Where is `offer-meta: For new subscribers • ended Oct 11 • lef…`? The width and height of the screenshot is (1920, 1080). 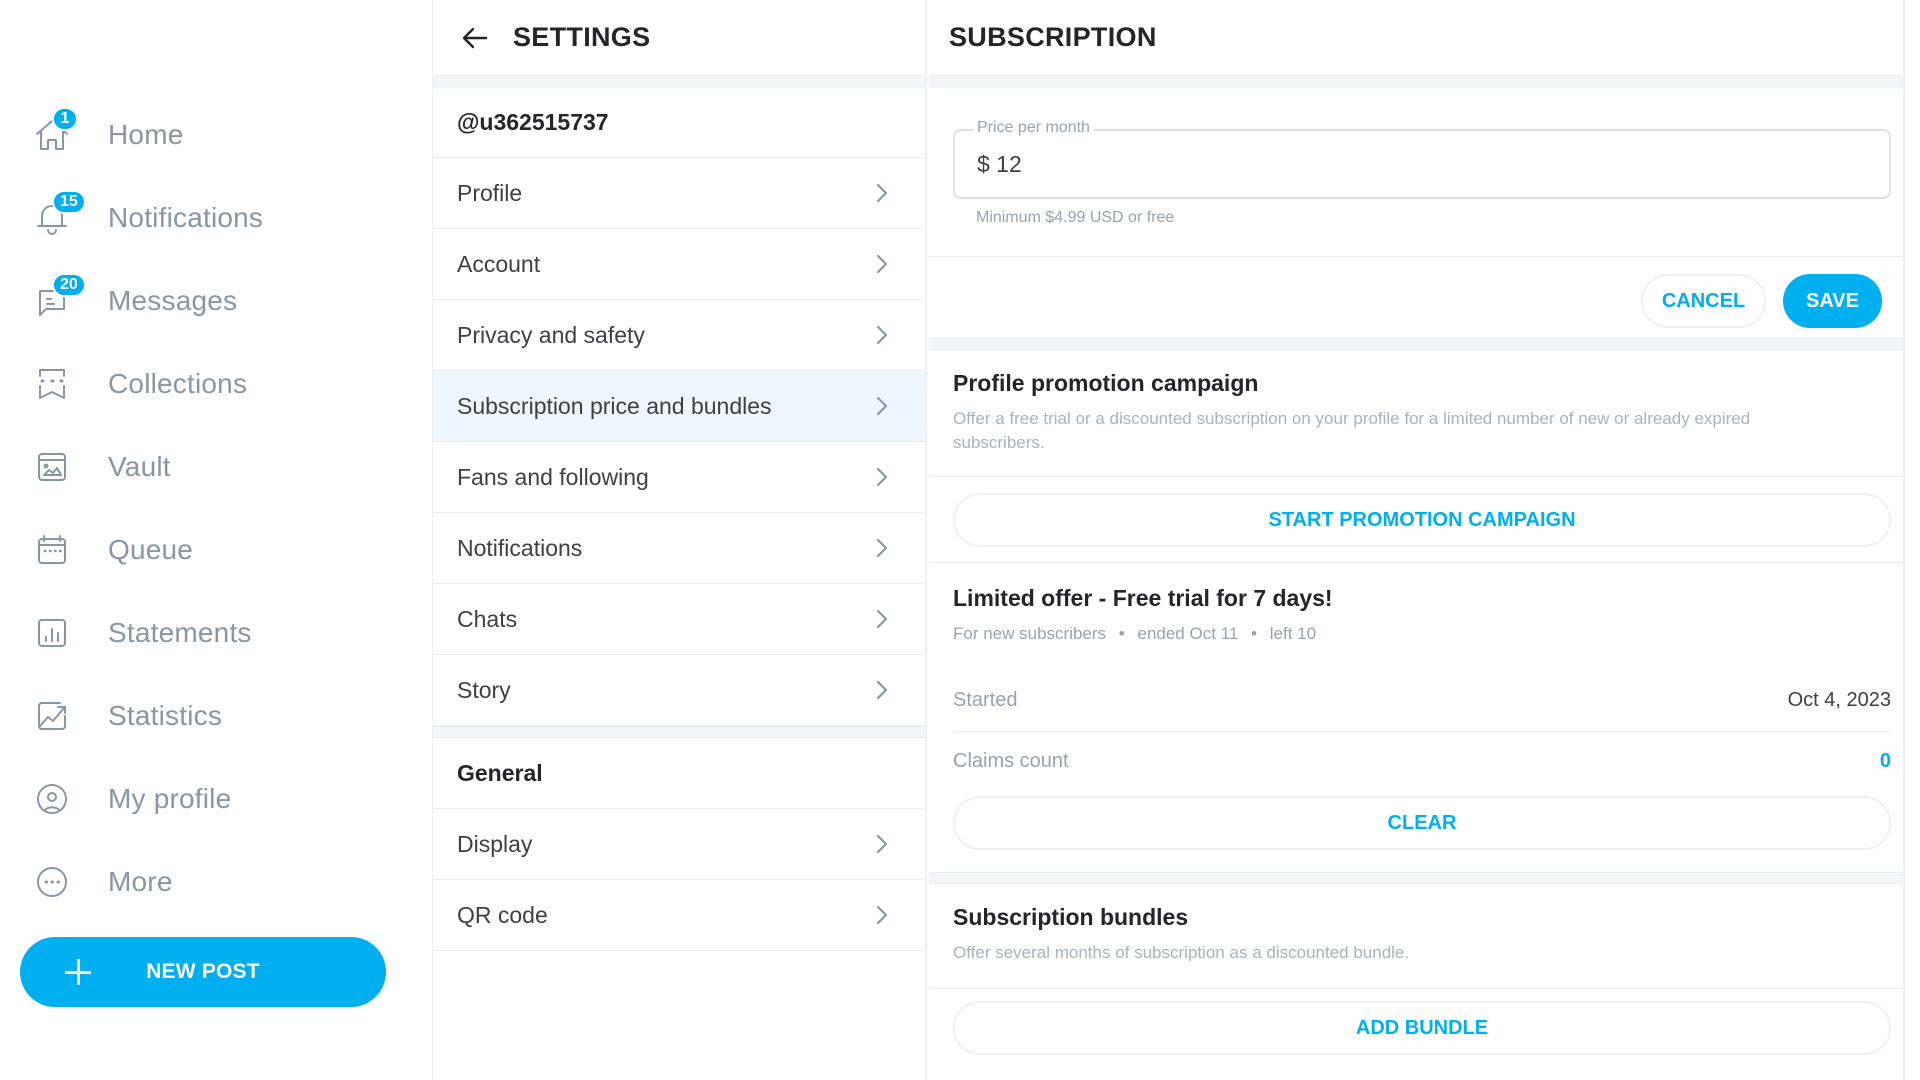
offer-meta: For new subscribers • ended Oct 11 • lef… is located at coordinates (1143, 634).